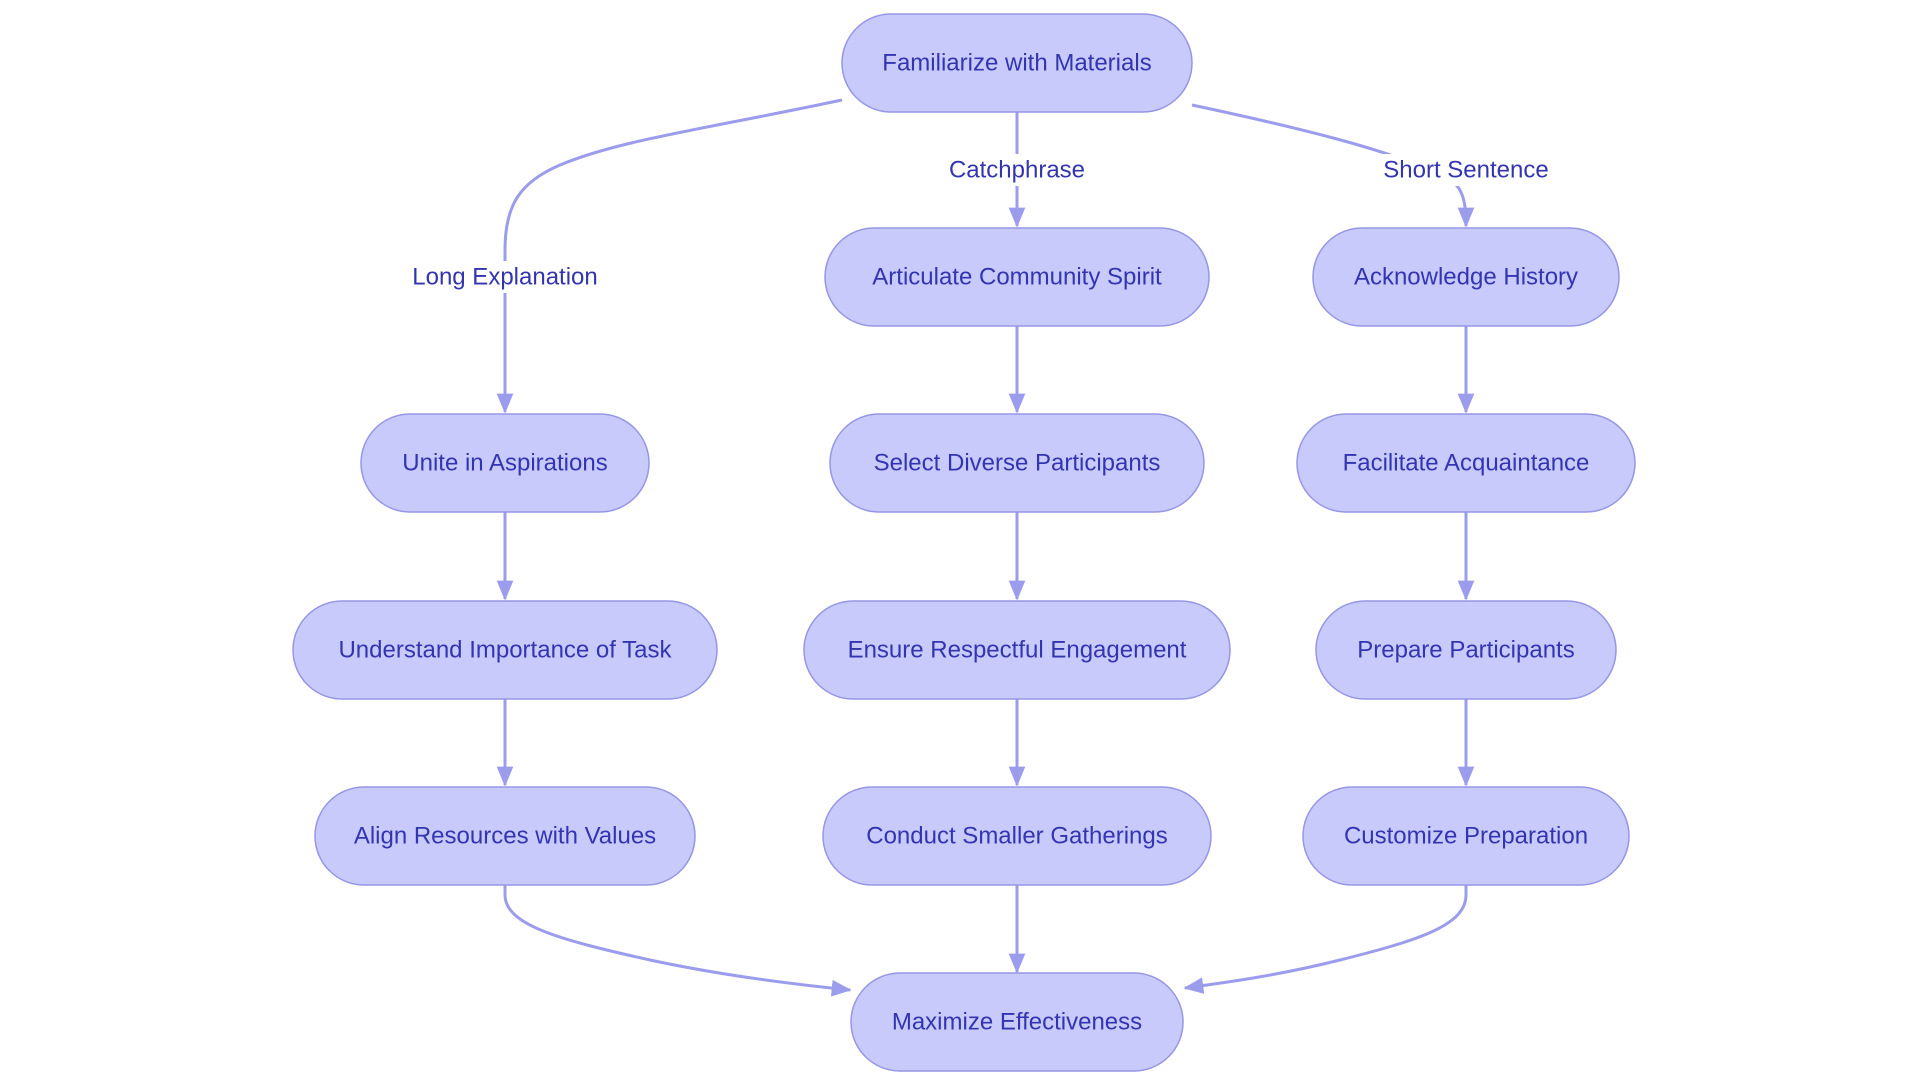  I want to click on node-acknowledge-history: Acknowledge History, so click(1466, 277).